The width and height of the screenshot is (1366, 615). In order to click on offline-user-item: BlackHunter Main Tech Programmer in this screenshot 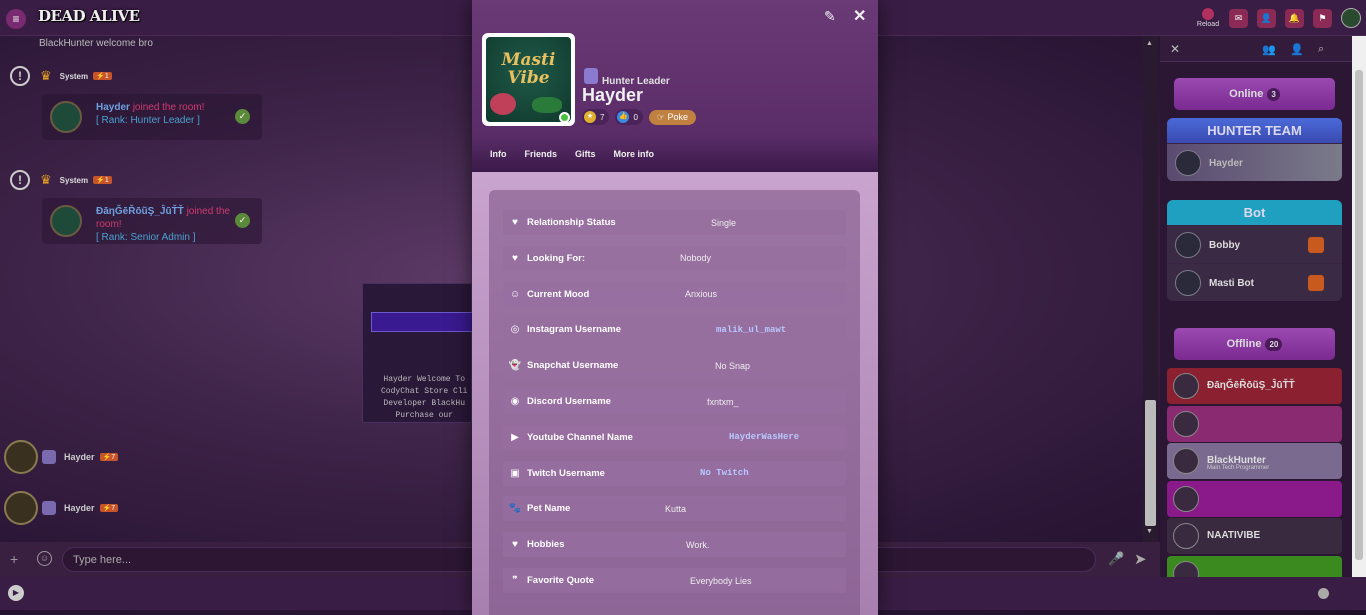, I will do `click(1254, 461)`.